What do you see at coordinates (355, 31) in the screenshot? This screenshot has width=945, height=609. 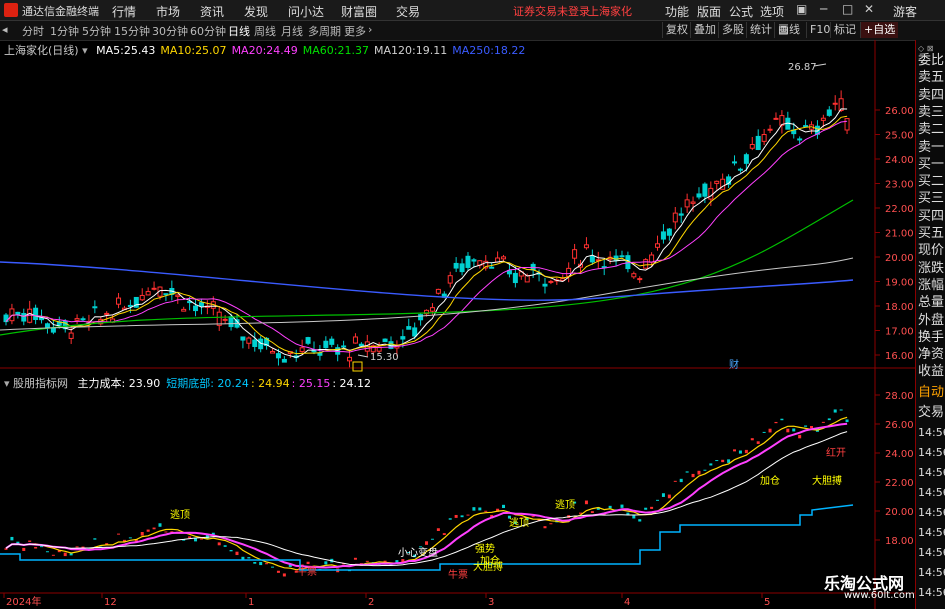 I see `period-more: 更多` at bounding box center [355, 31].